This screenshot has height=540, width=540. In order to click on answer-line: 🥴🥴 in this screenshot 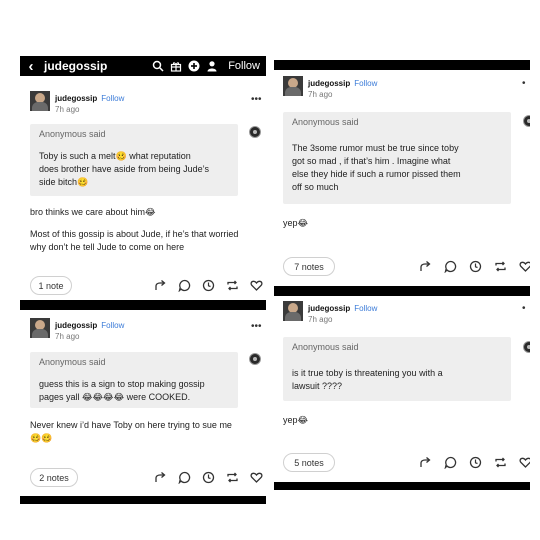, I will do `click(41, 438)`.